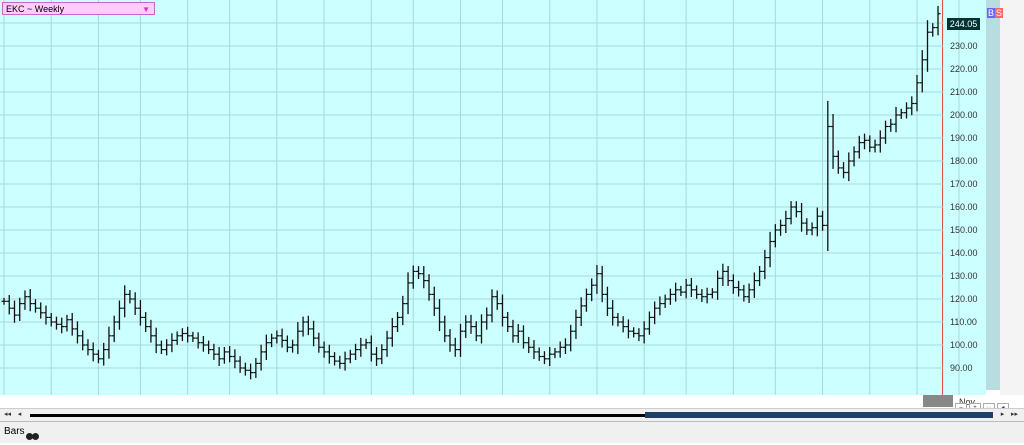 Image resolution: width=1024 pixels, height=445 pixels. Describe the element at coordinates (964, 184) in the screenshot. I see `y-tick-label: 170.00` at that location.